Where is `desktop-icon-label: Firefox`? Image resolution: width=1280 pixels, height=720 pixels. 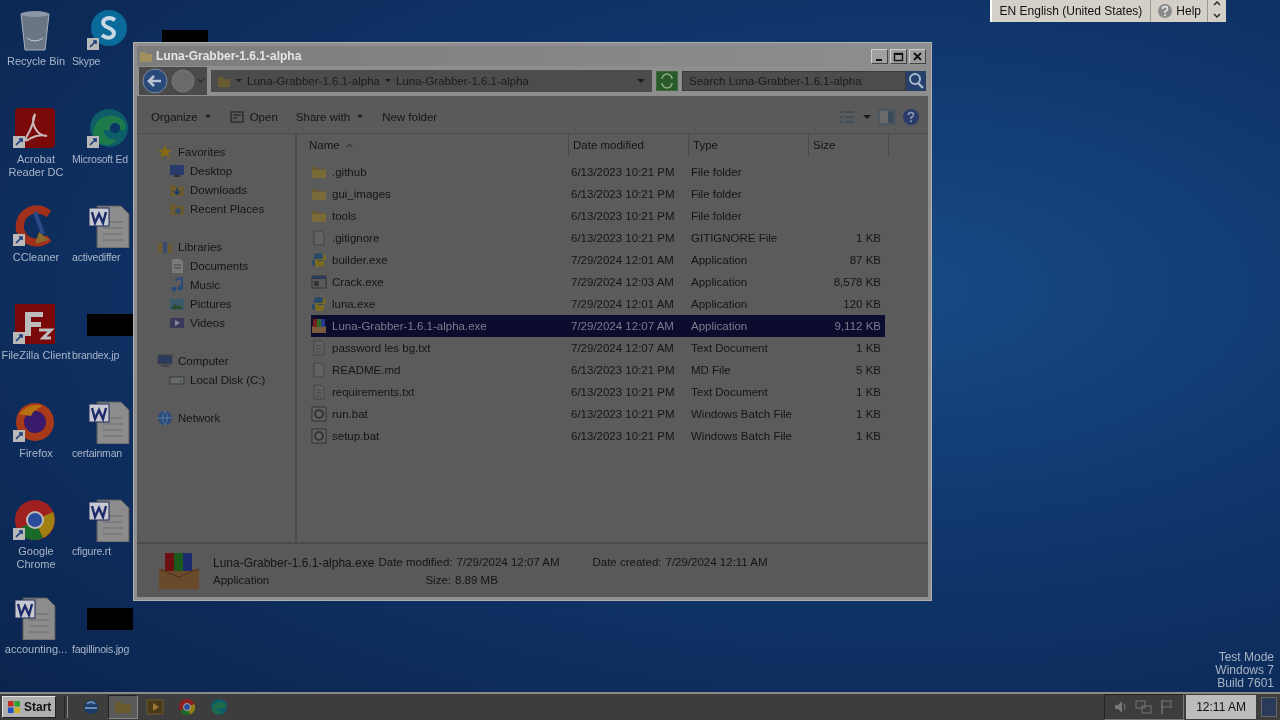 desktop-icon-label: Firefox is located at coordinates (36, 453).